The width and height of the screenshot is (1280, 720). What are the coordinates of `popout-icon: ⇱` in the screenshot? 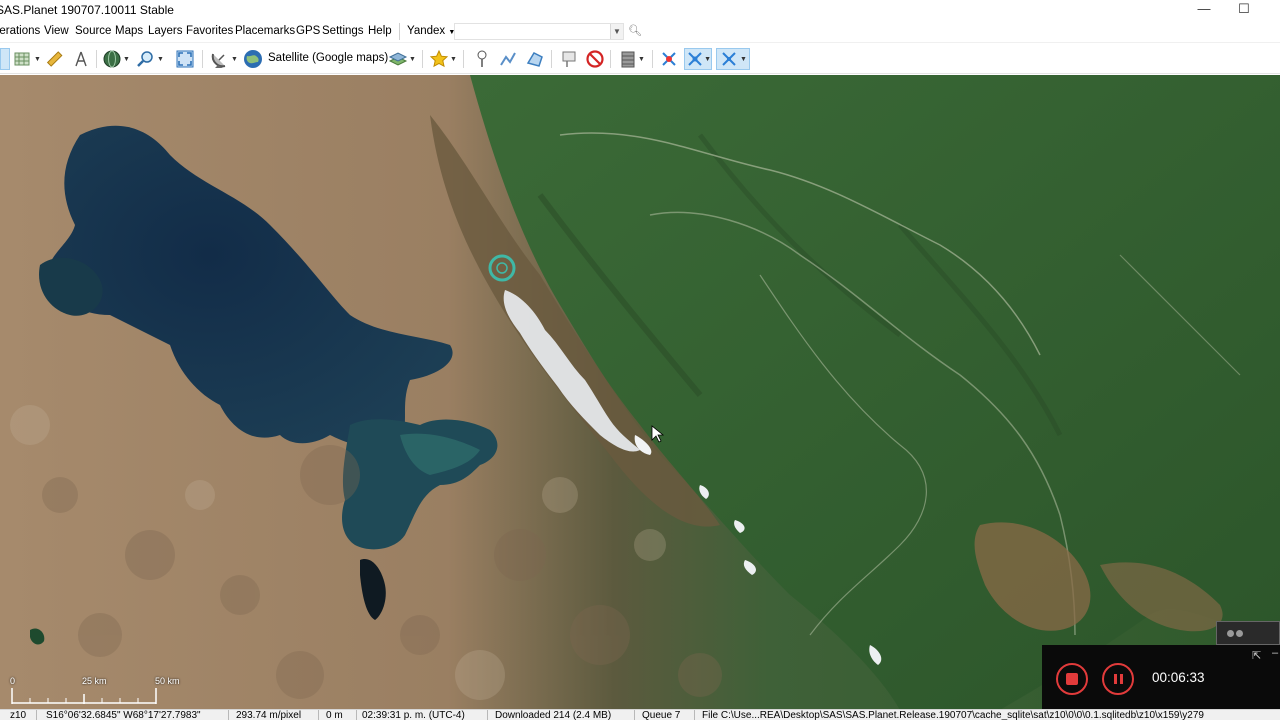 It's located at (1256, 655).